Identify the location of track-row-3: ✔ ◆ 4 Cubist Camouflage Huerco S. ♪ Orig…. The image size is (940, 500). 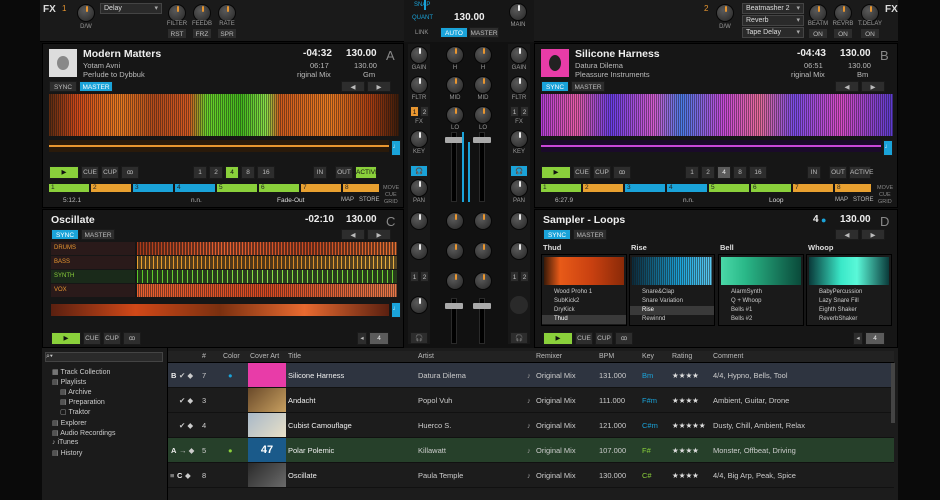
(531, 425).